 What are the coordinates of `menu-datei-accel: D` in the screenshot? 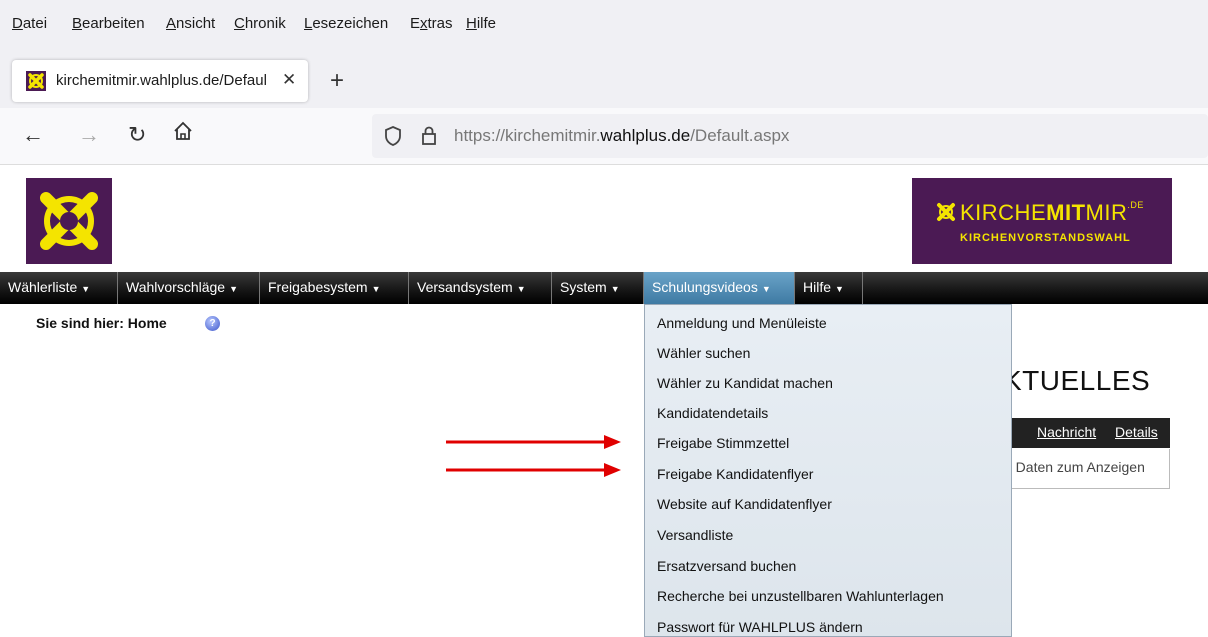 It's located at (17, 23).